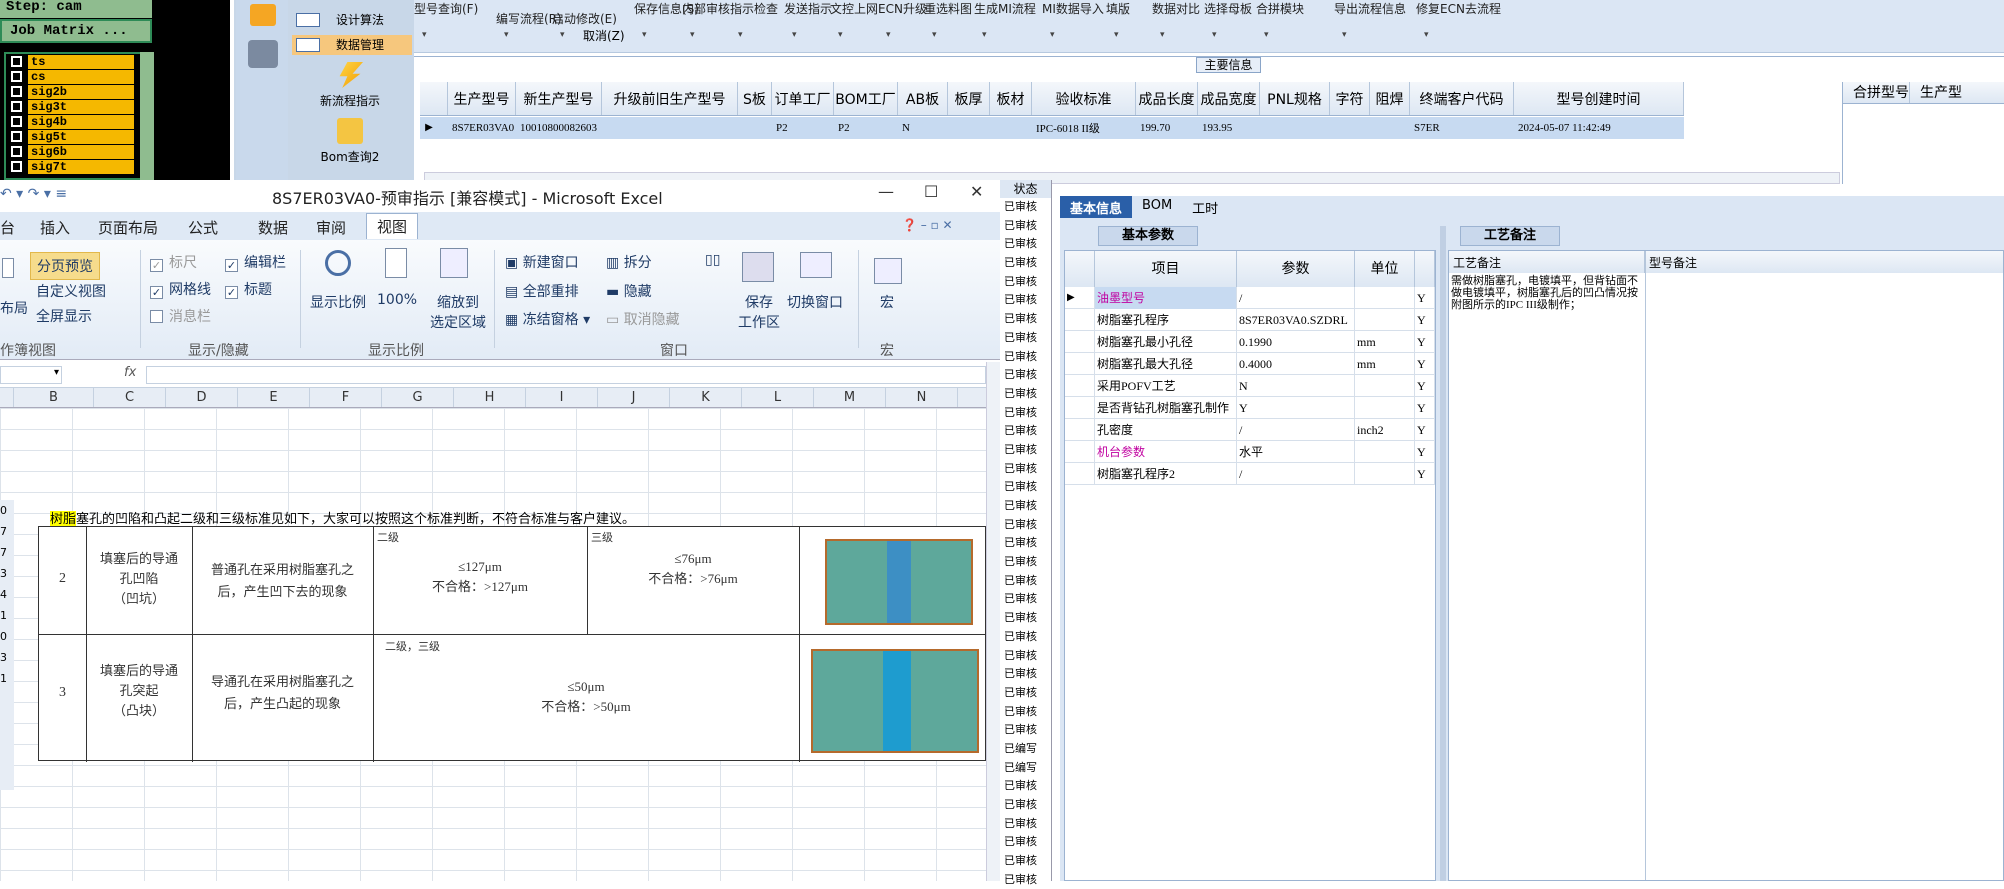 The width and height of the screenshot is (2004, 889). I want to click on column-header: 字符, so click(1350, 98).